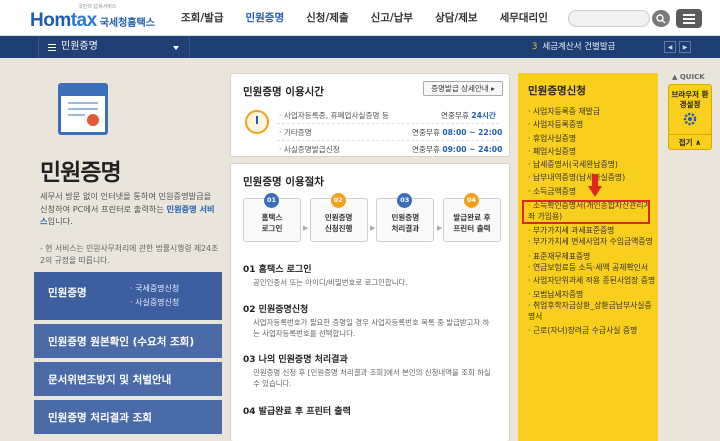 The image size is (720, 441). What do you see at coordinates (114, 47) in the screenshot?
I see `section-select: 민원증명` at bounding box center [114, 47].